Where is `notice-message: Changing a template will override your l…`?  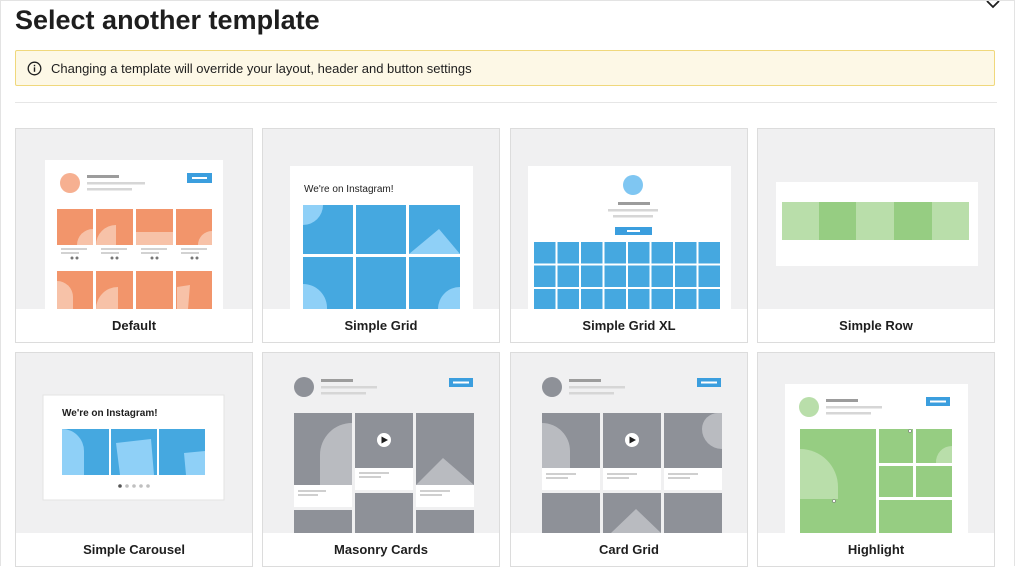
notice-message: Changing a template will override your l… is located at coordinates (261, 68).